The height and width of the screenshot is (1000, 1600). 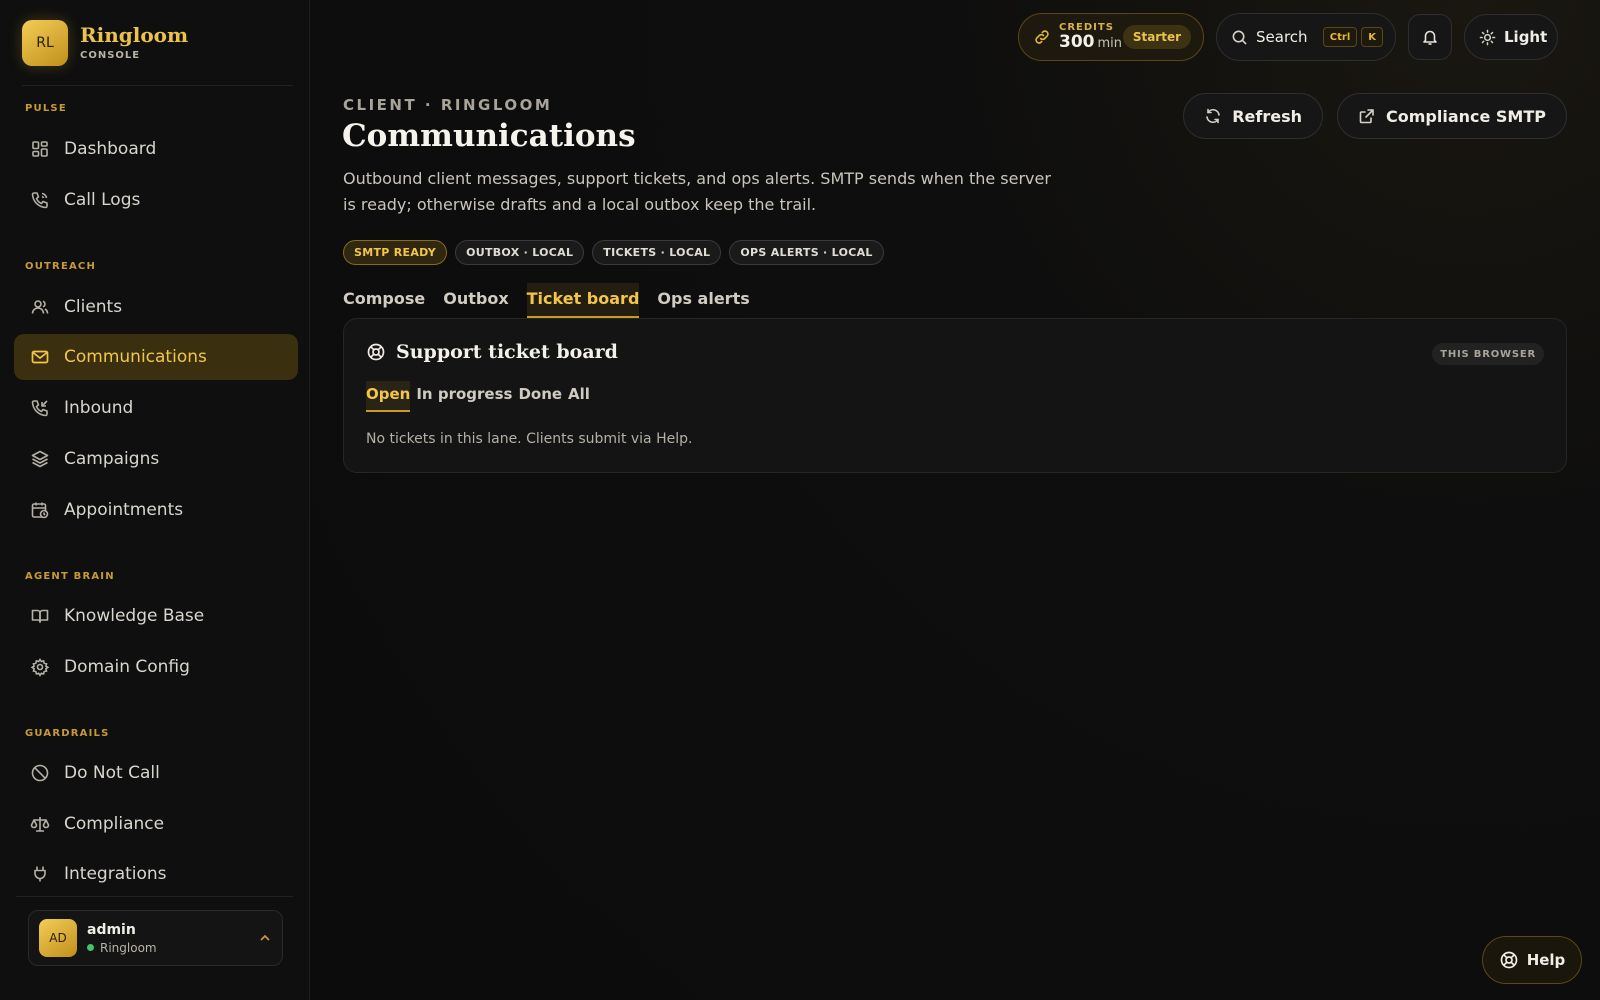 I want to click on tab-ticket-board: Ticket board, so click(x=583, y=300).